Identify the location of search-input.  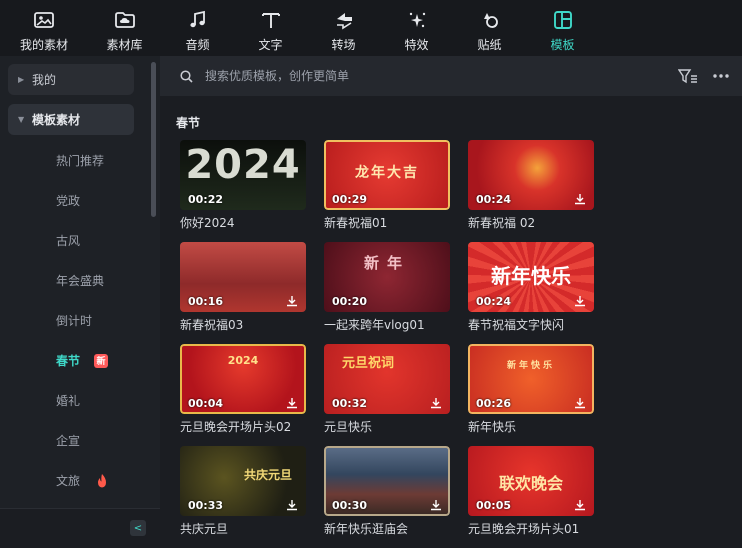
(415, 76).